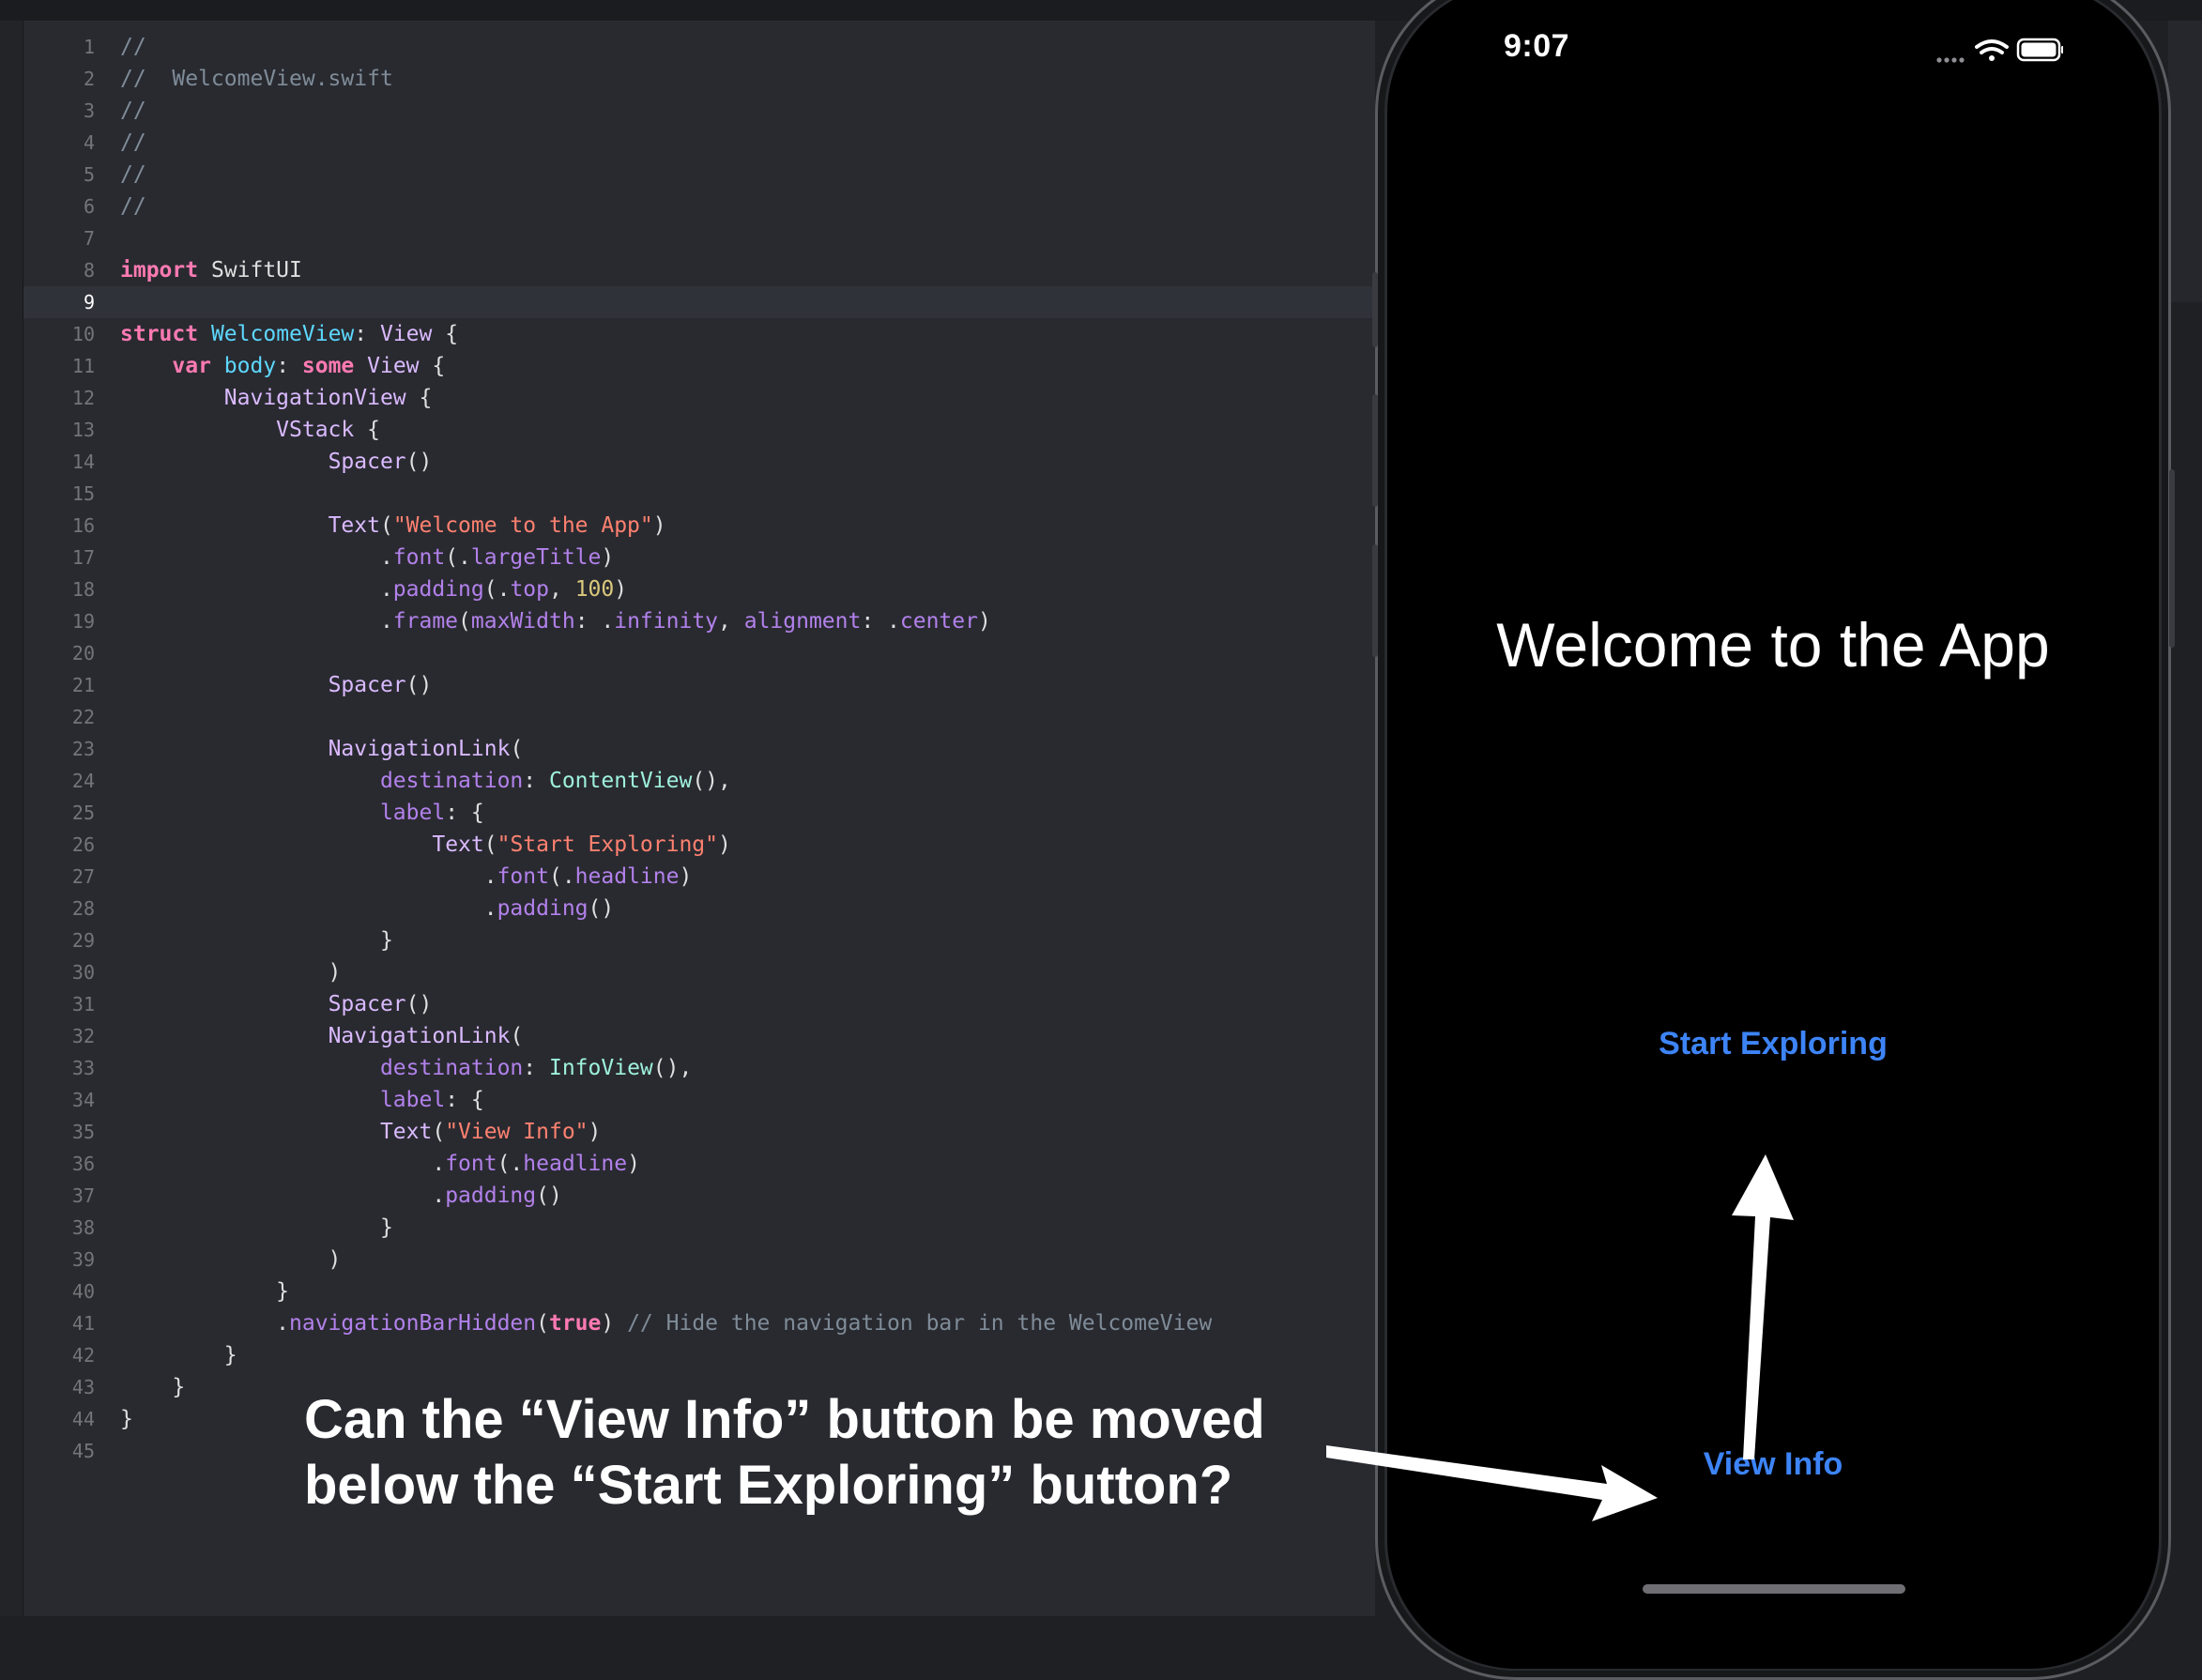 Image resolution: width=2202 pixels, height=1680 pixels. I want to click on line-number: 13, so click(83, 430).